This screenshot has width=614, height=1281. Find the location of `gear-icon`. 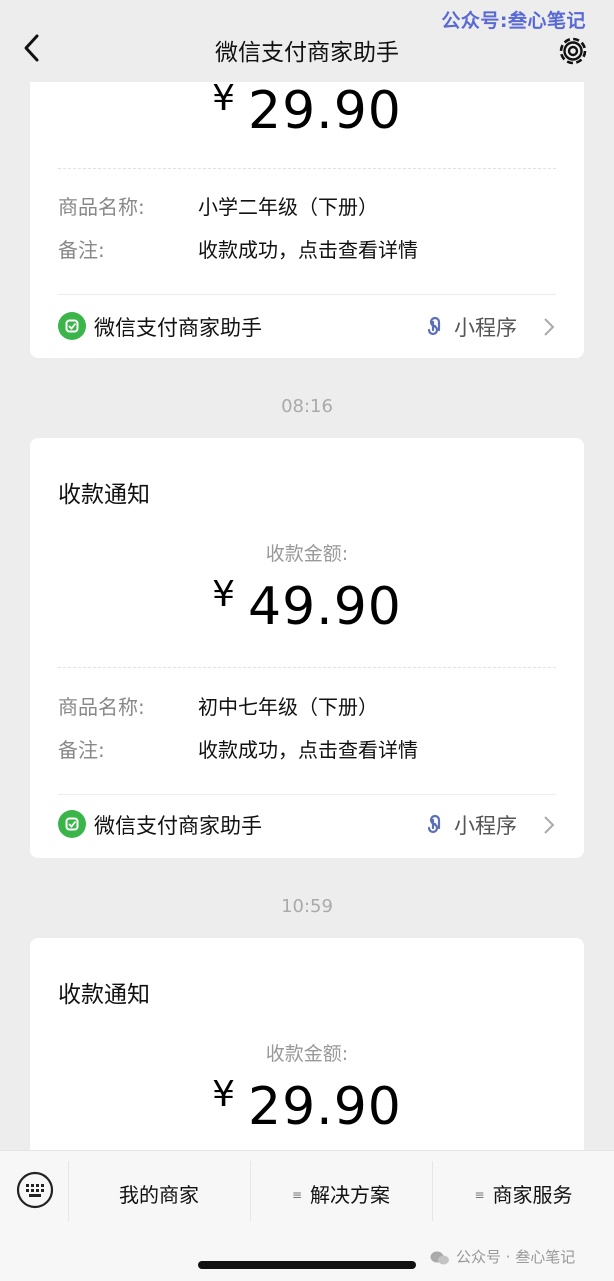

gear-icon is located at coordinates (573, 51).